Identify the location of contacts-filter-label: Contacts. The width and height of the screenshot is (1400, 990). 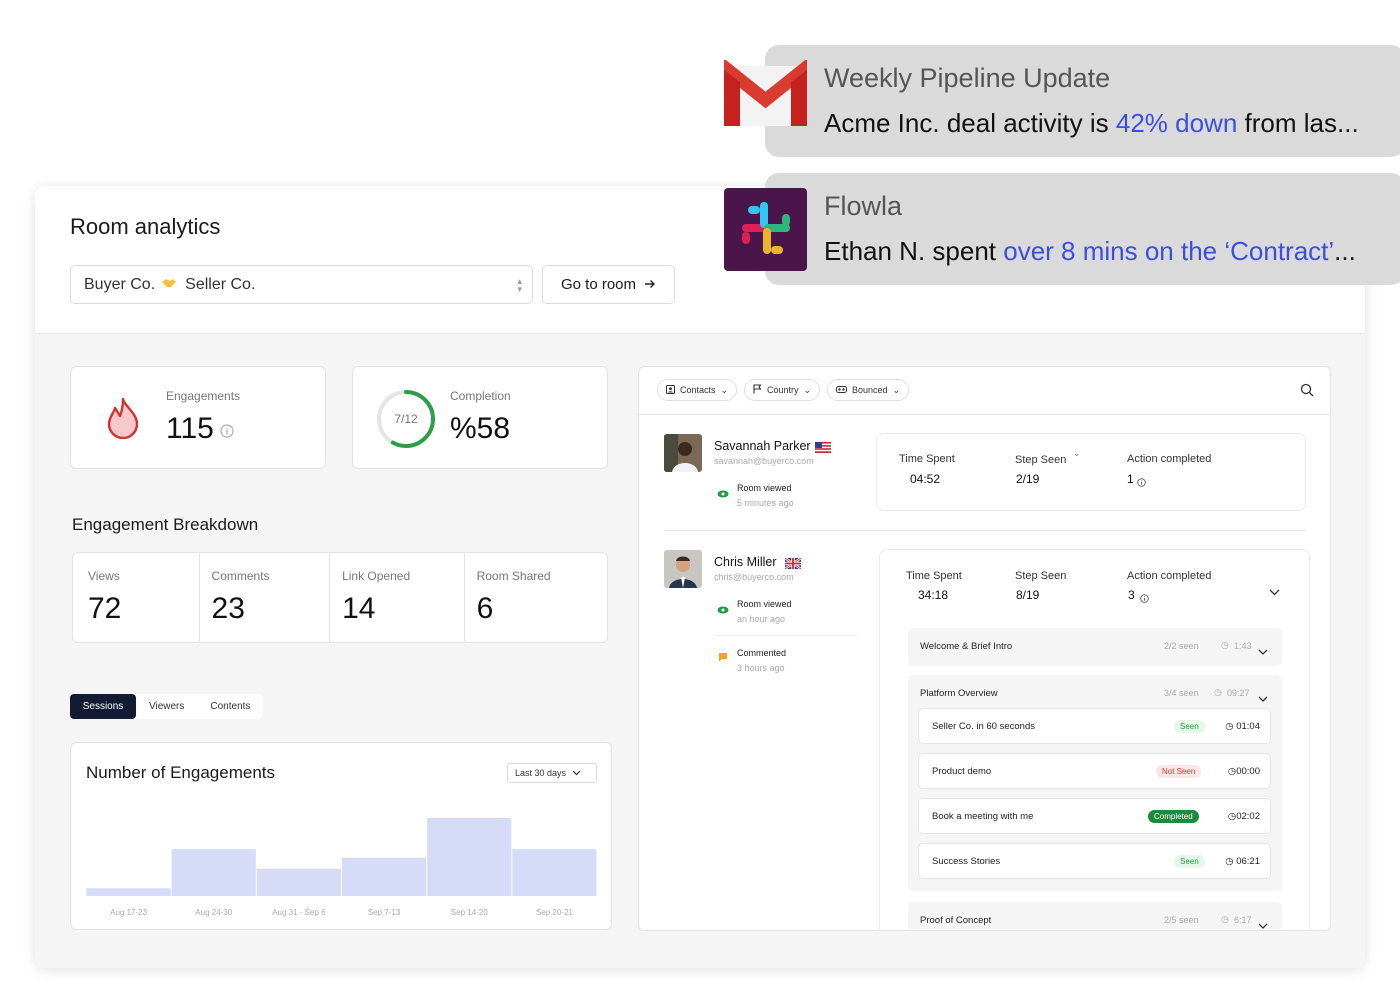
(698, 390).